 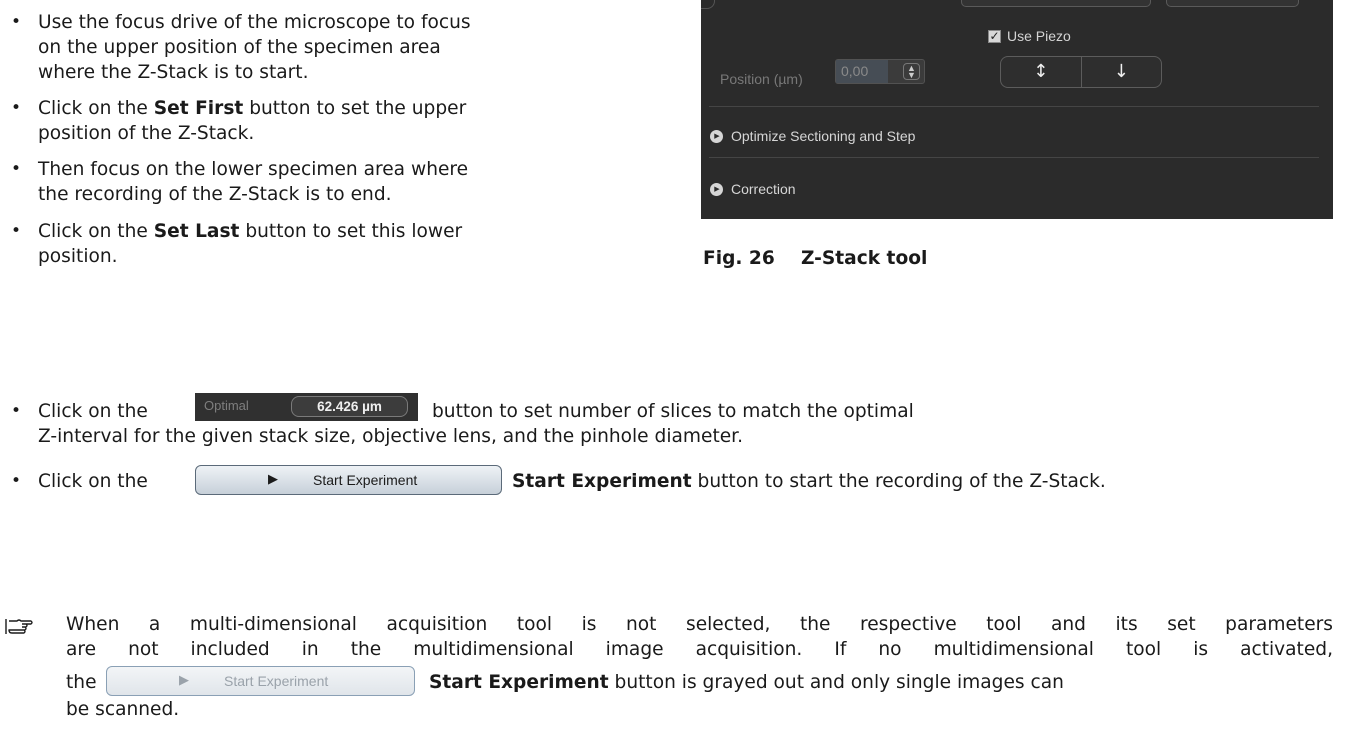 I want to click on up-down-arrow-icon: ↕, so click(x=1041, y=72).